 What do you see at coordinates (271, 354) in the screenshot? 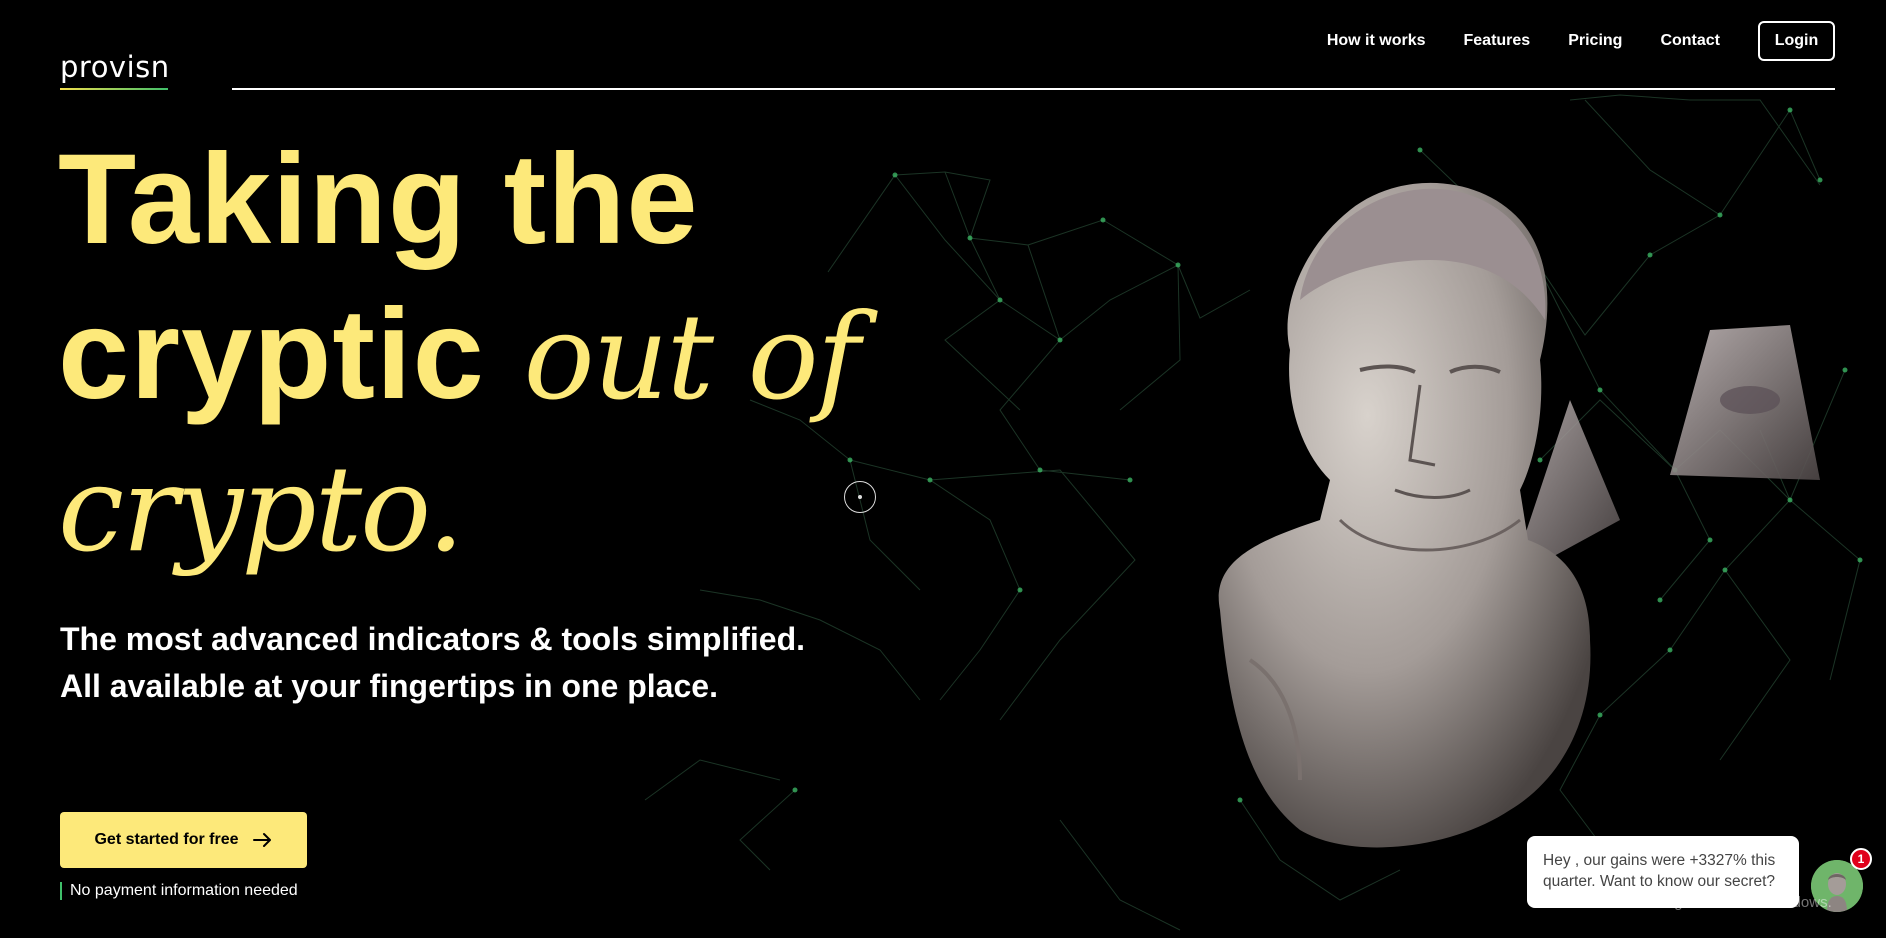
I see `hero-title-cryptic: cryptic` at bounding box center [271, 354].